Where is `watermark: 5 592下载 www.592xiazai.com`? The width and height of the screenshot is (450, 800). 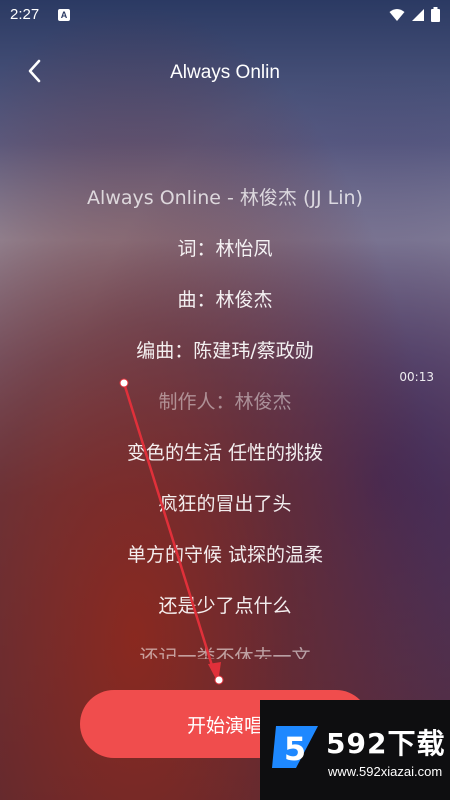 watermark: 5 592下载 www.592xiazai.com is located at coordinates (355, 750).